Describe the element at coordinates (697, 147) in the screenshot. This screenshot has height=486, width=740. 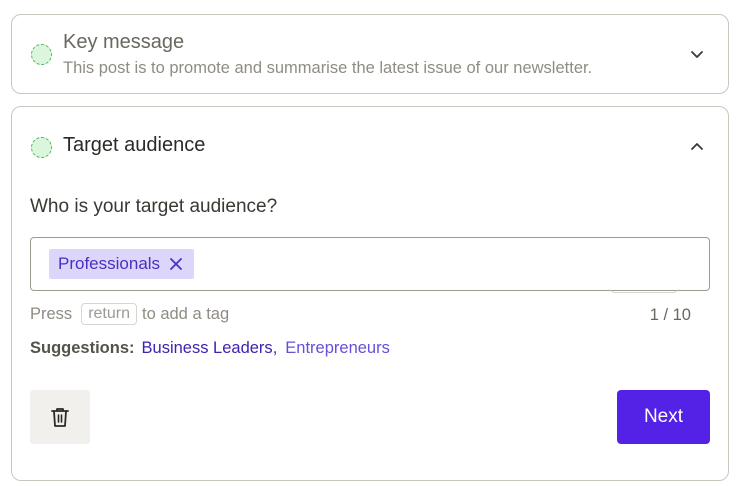
I see `chevron-up-icon` at that location.